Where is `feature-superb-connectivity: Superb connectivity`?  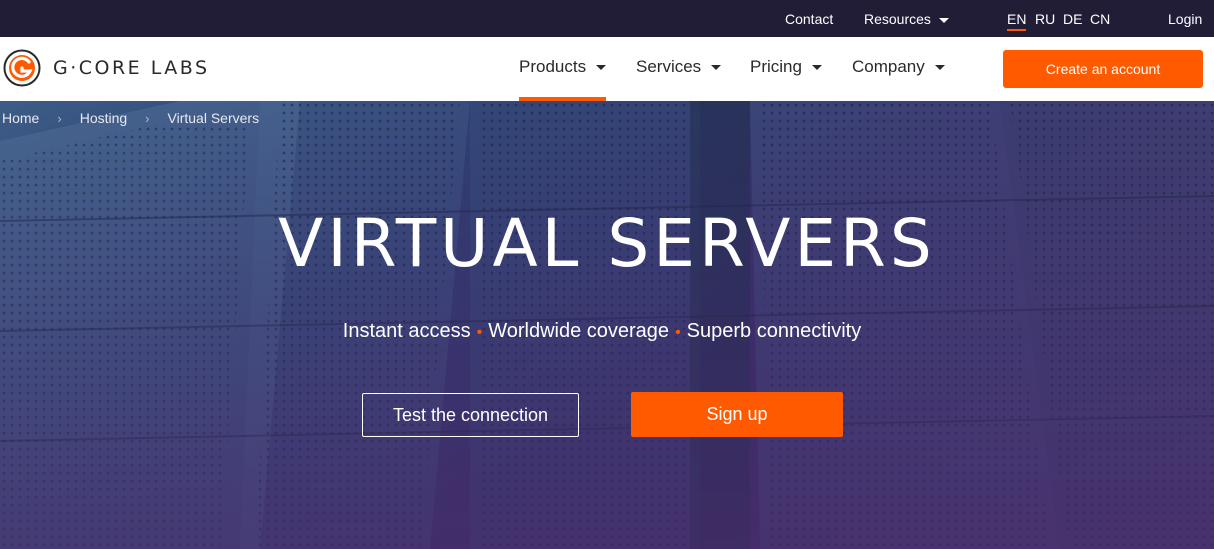 feature-superb-connectivity: Superb connectivity is located at coordinates (774, 331).